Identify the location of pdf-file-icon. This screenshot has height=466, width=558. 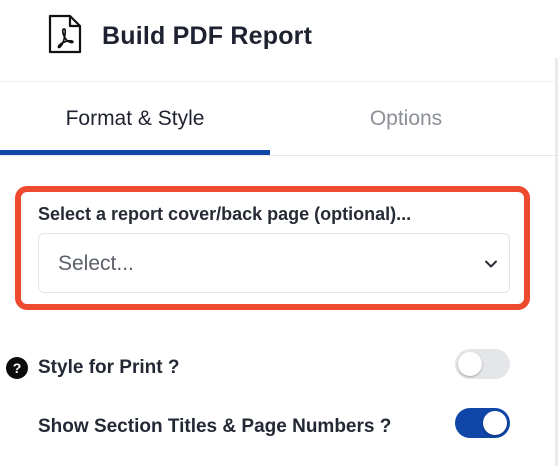
(65, 34).